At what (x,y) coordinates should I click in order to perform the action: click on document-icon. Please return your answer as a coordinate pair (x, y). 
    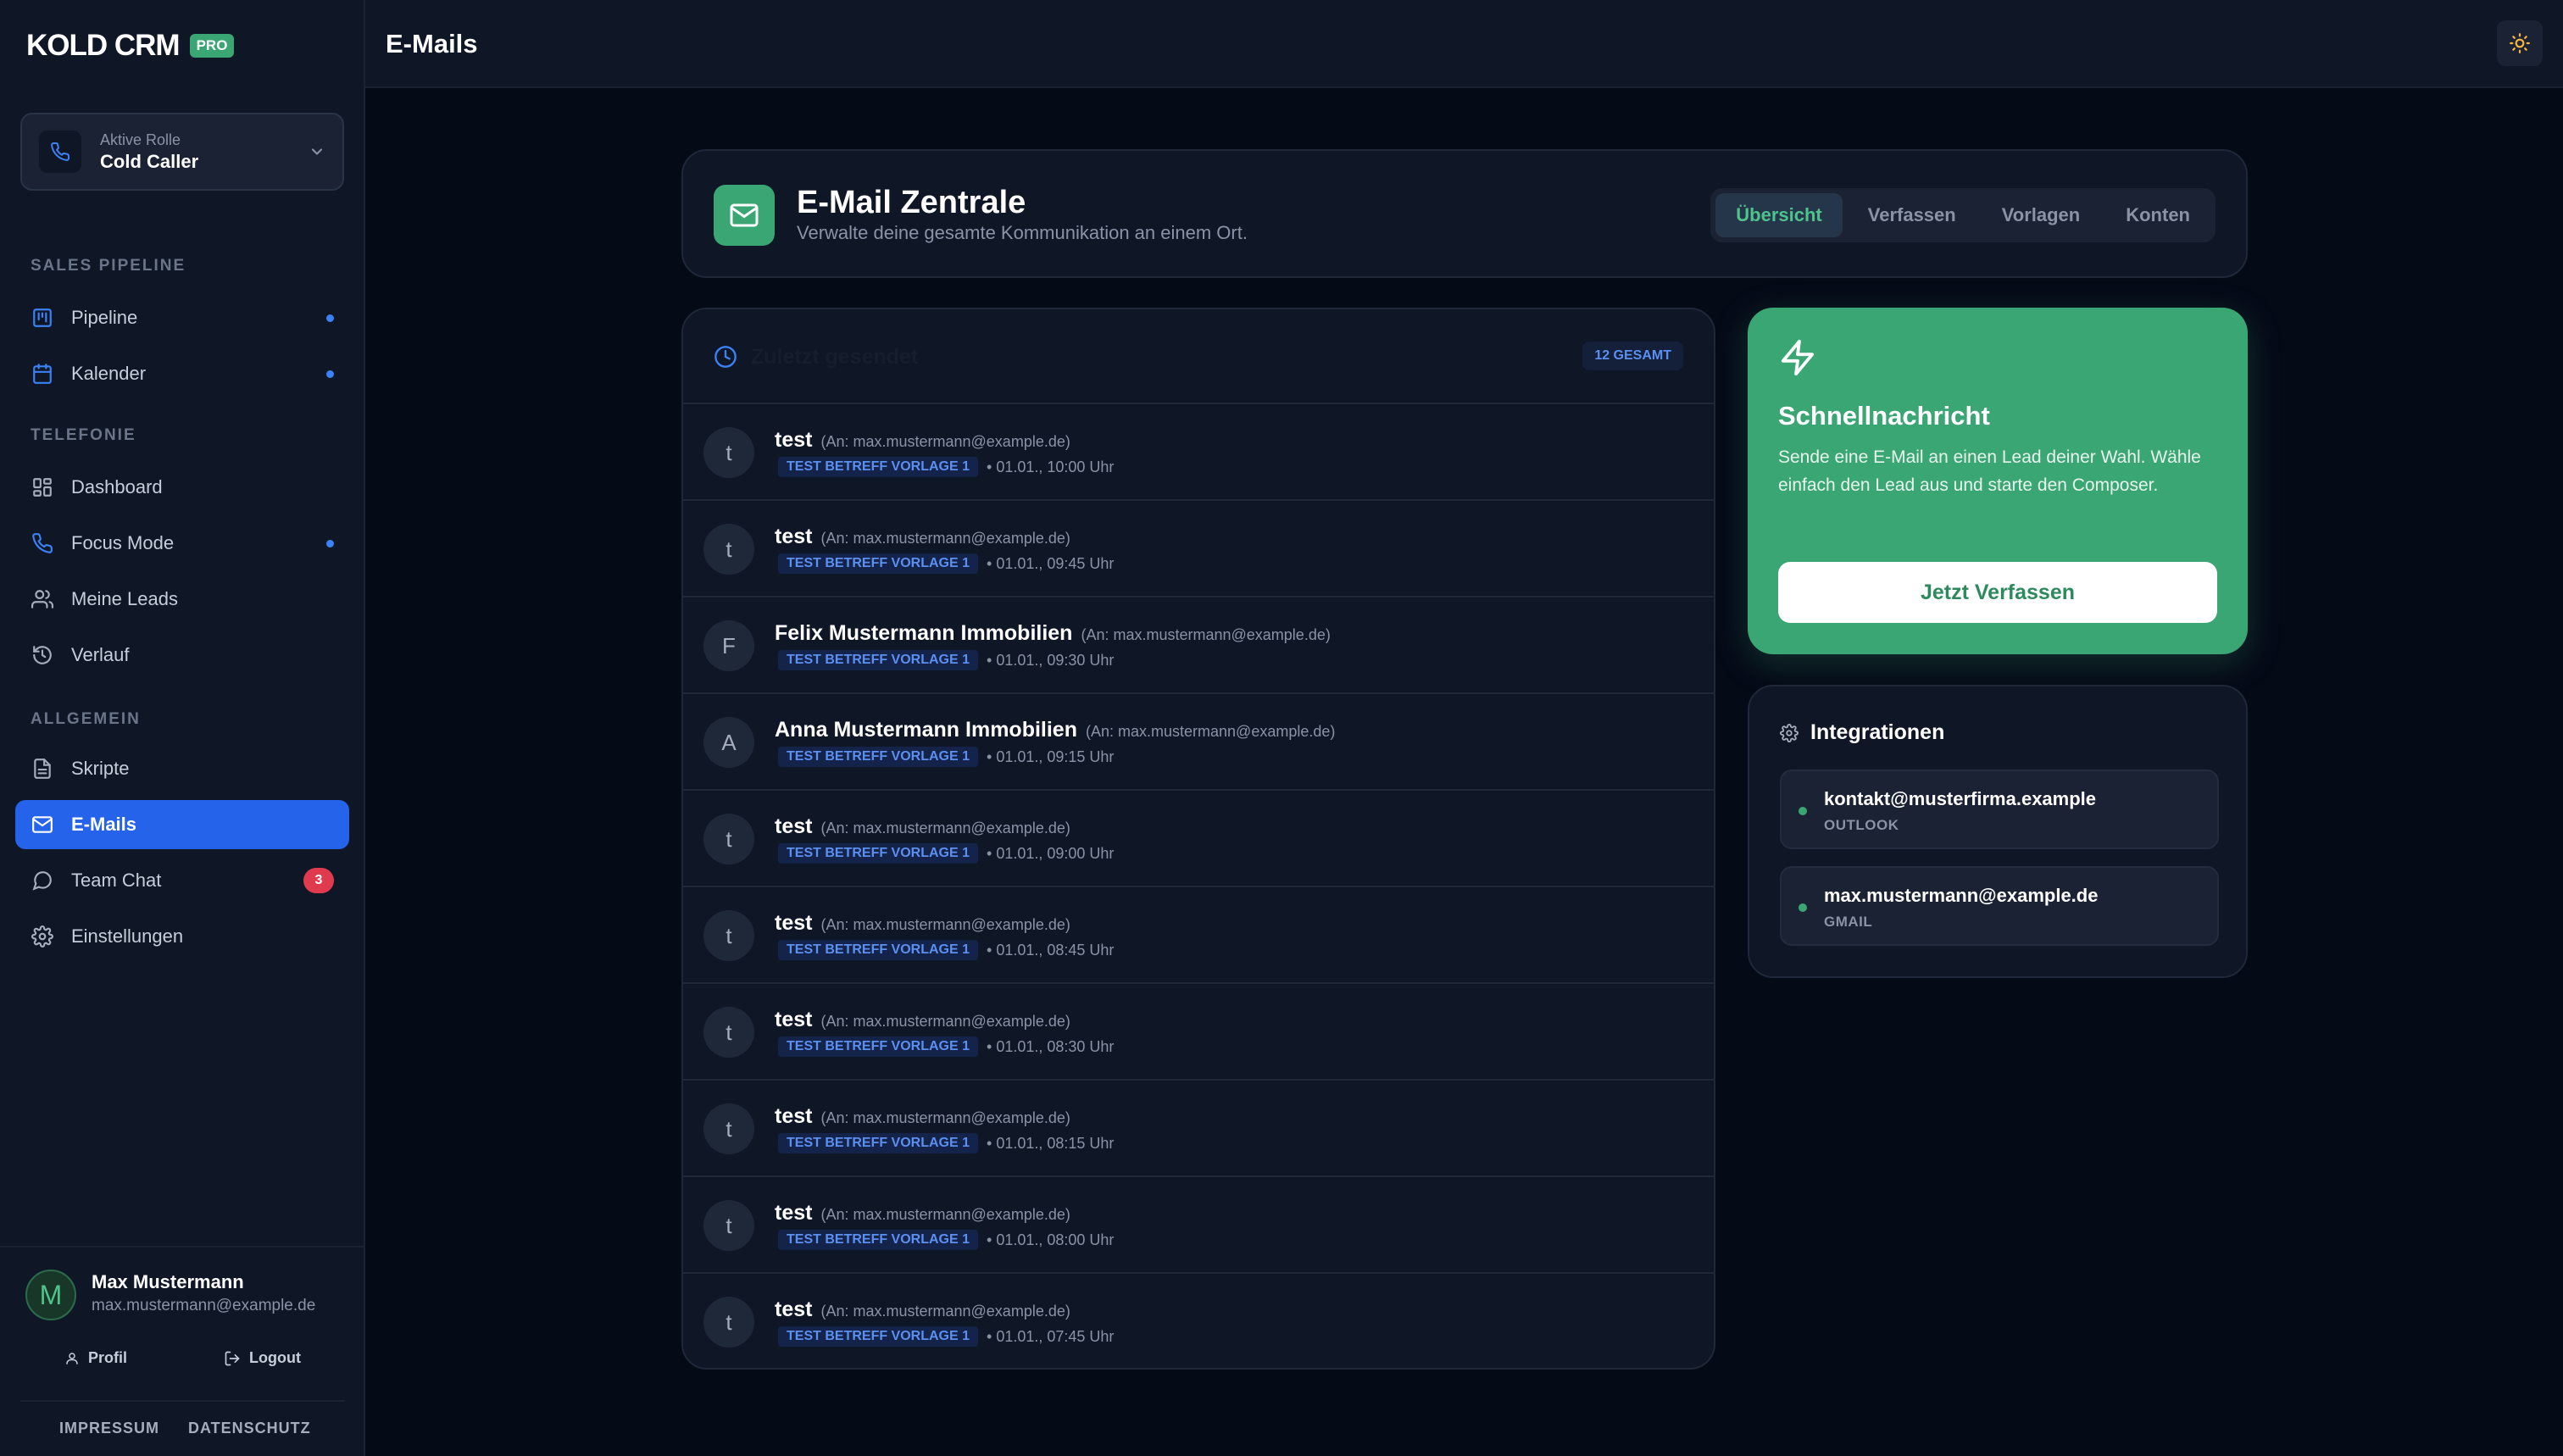
    Looking at the image, I should click on (42, 769).